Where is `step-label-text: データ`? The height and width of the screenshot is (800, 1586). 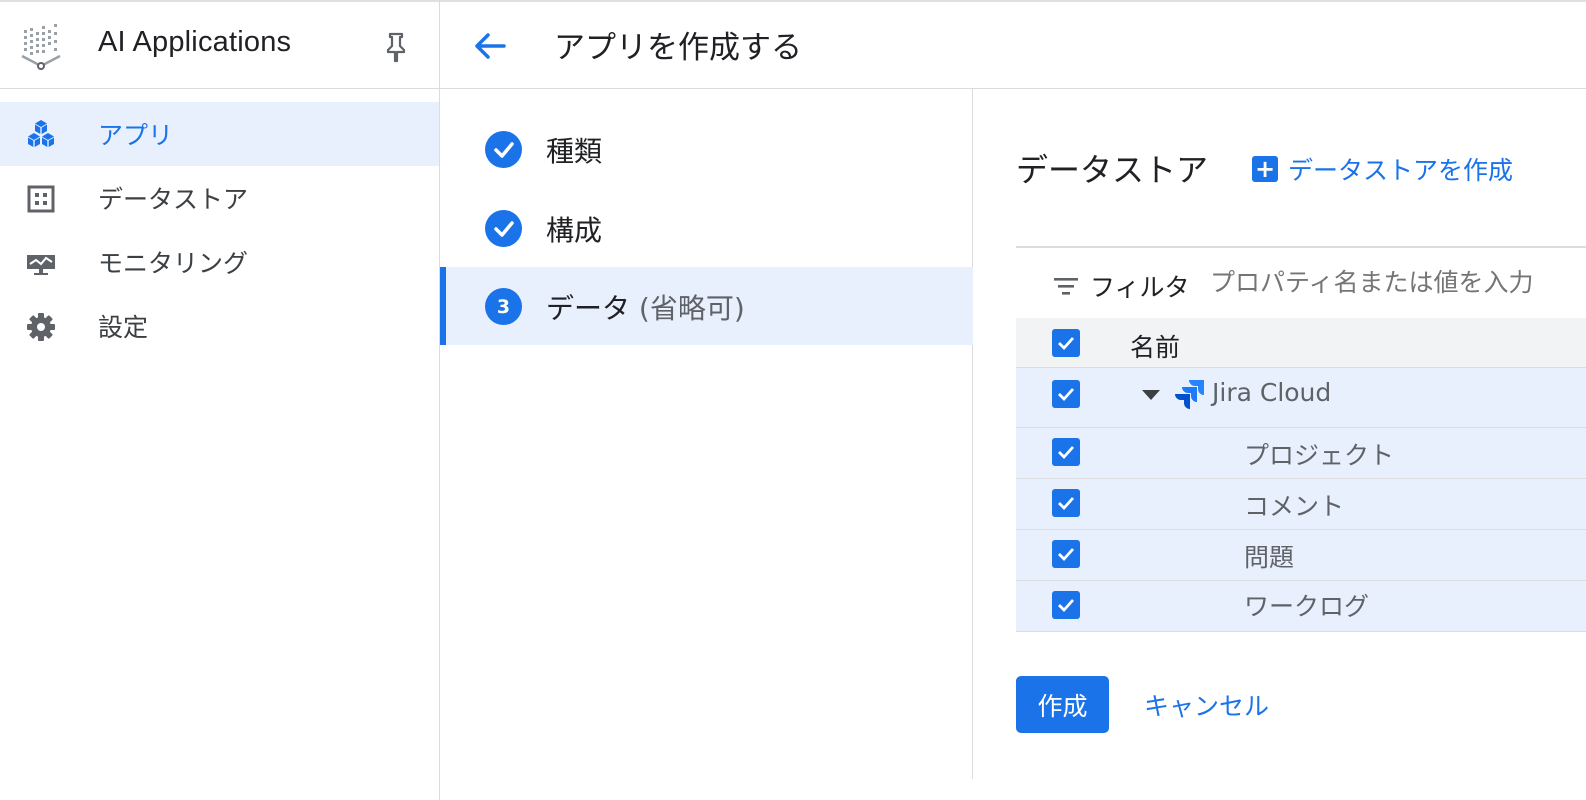 step-label-text: データ is located at coordinates (588, 308).